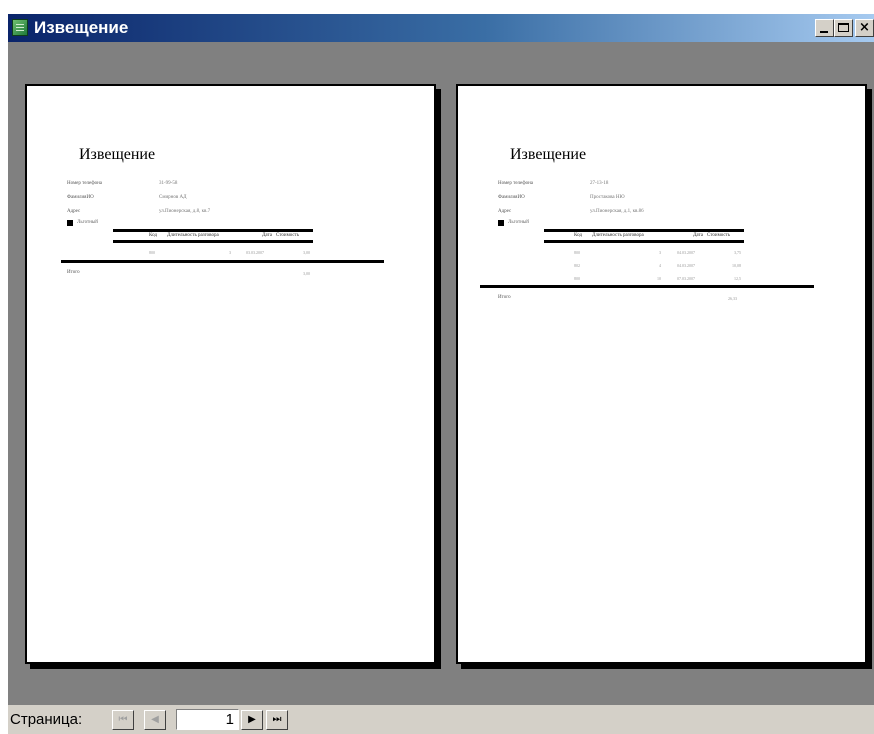  I want to click on duration-cell: 10, so click(659, 278).